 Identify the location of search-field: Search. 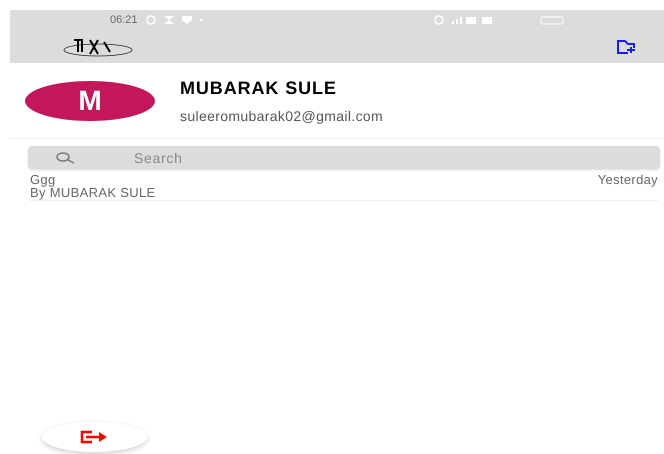
(344, 157).